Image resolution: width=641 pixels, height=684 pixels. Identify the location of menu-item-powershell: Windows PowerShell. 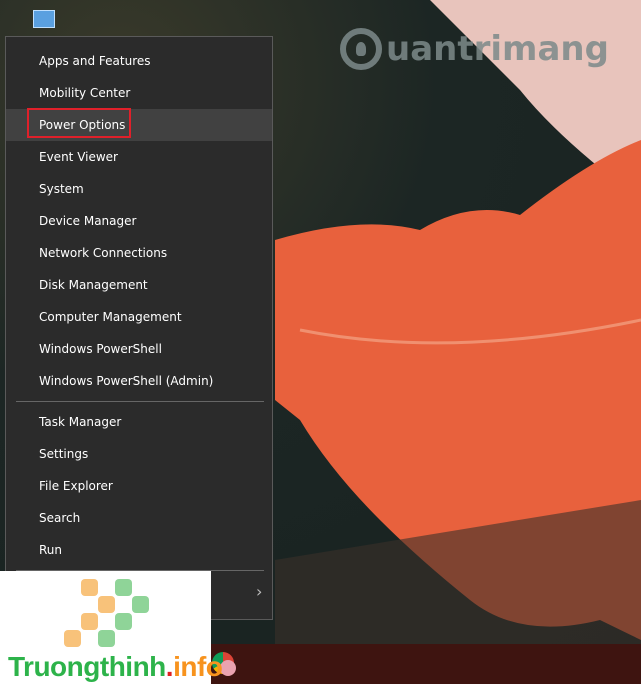
(139, 349).